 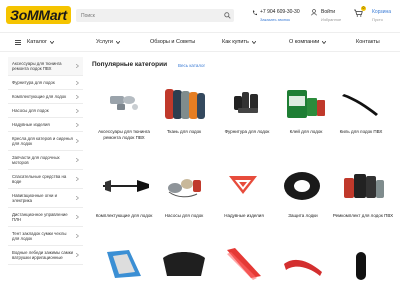 What do you see at coordinates (30, 110) in the screenshot?
I see `sidebar-item-label: Насосы для лодок` at bounding box center [30, 110].